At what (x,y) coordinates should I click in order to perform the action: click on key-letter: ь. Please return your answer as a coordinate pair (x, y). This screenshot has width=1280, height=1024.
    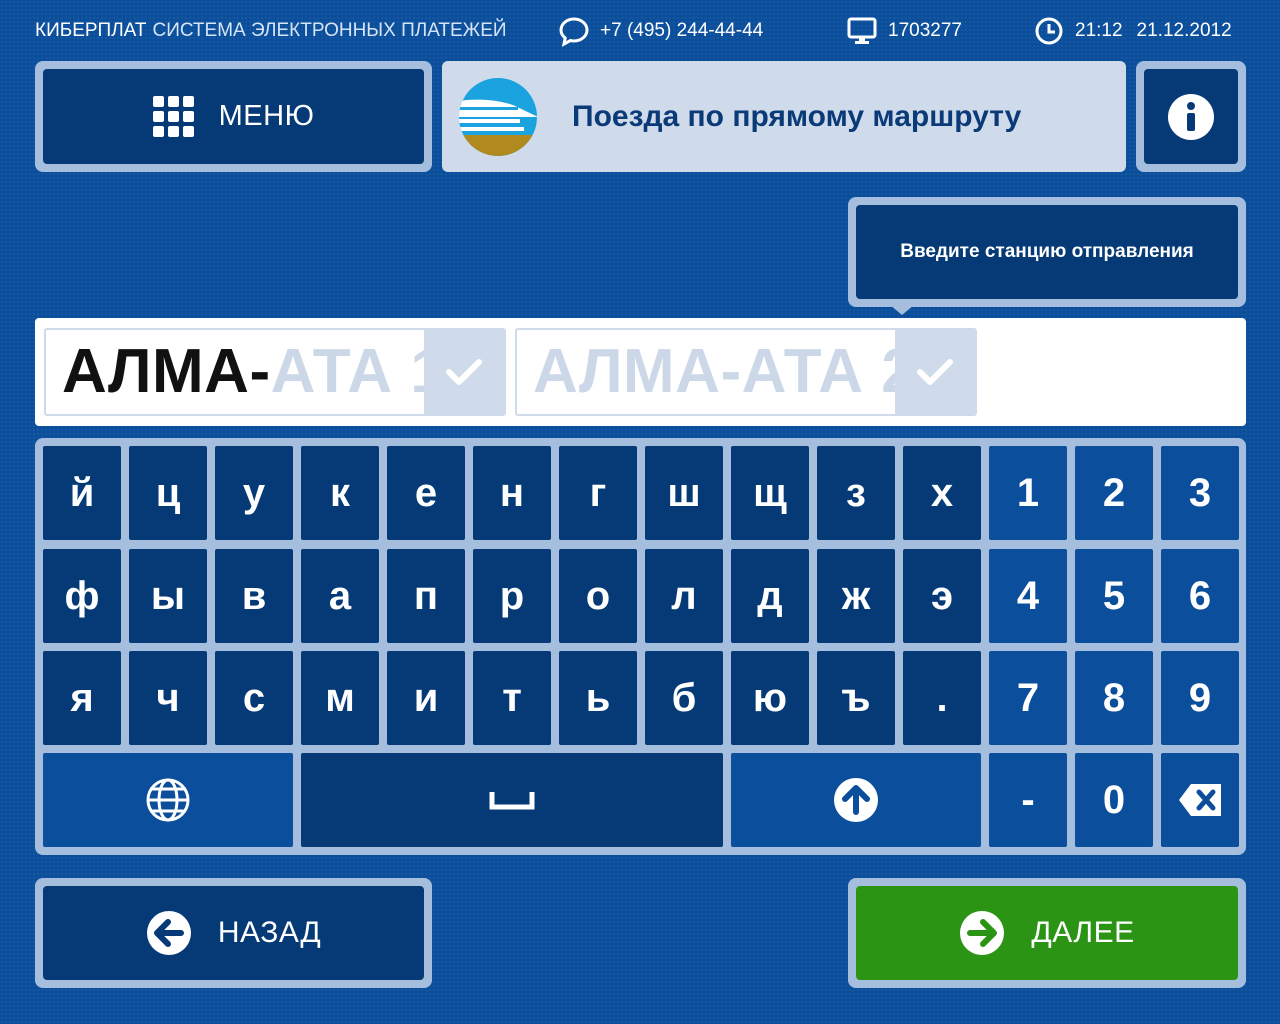
    Looking at the image, I should click on (598, 698).